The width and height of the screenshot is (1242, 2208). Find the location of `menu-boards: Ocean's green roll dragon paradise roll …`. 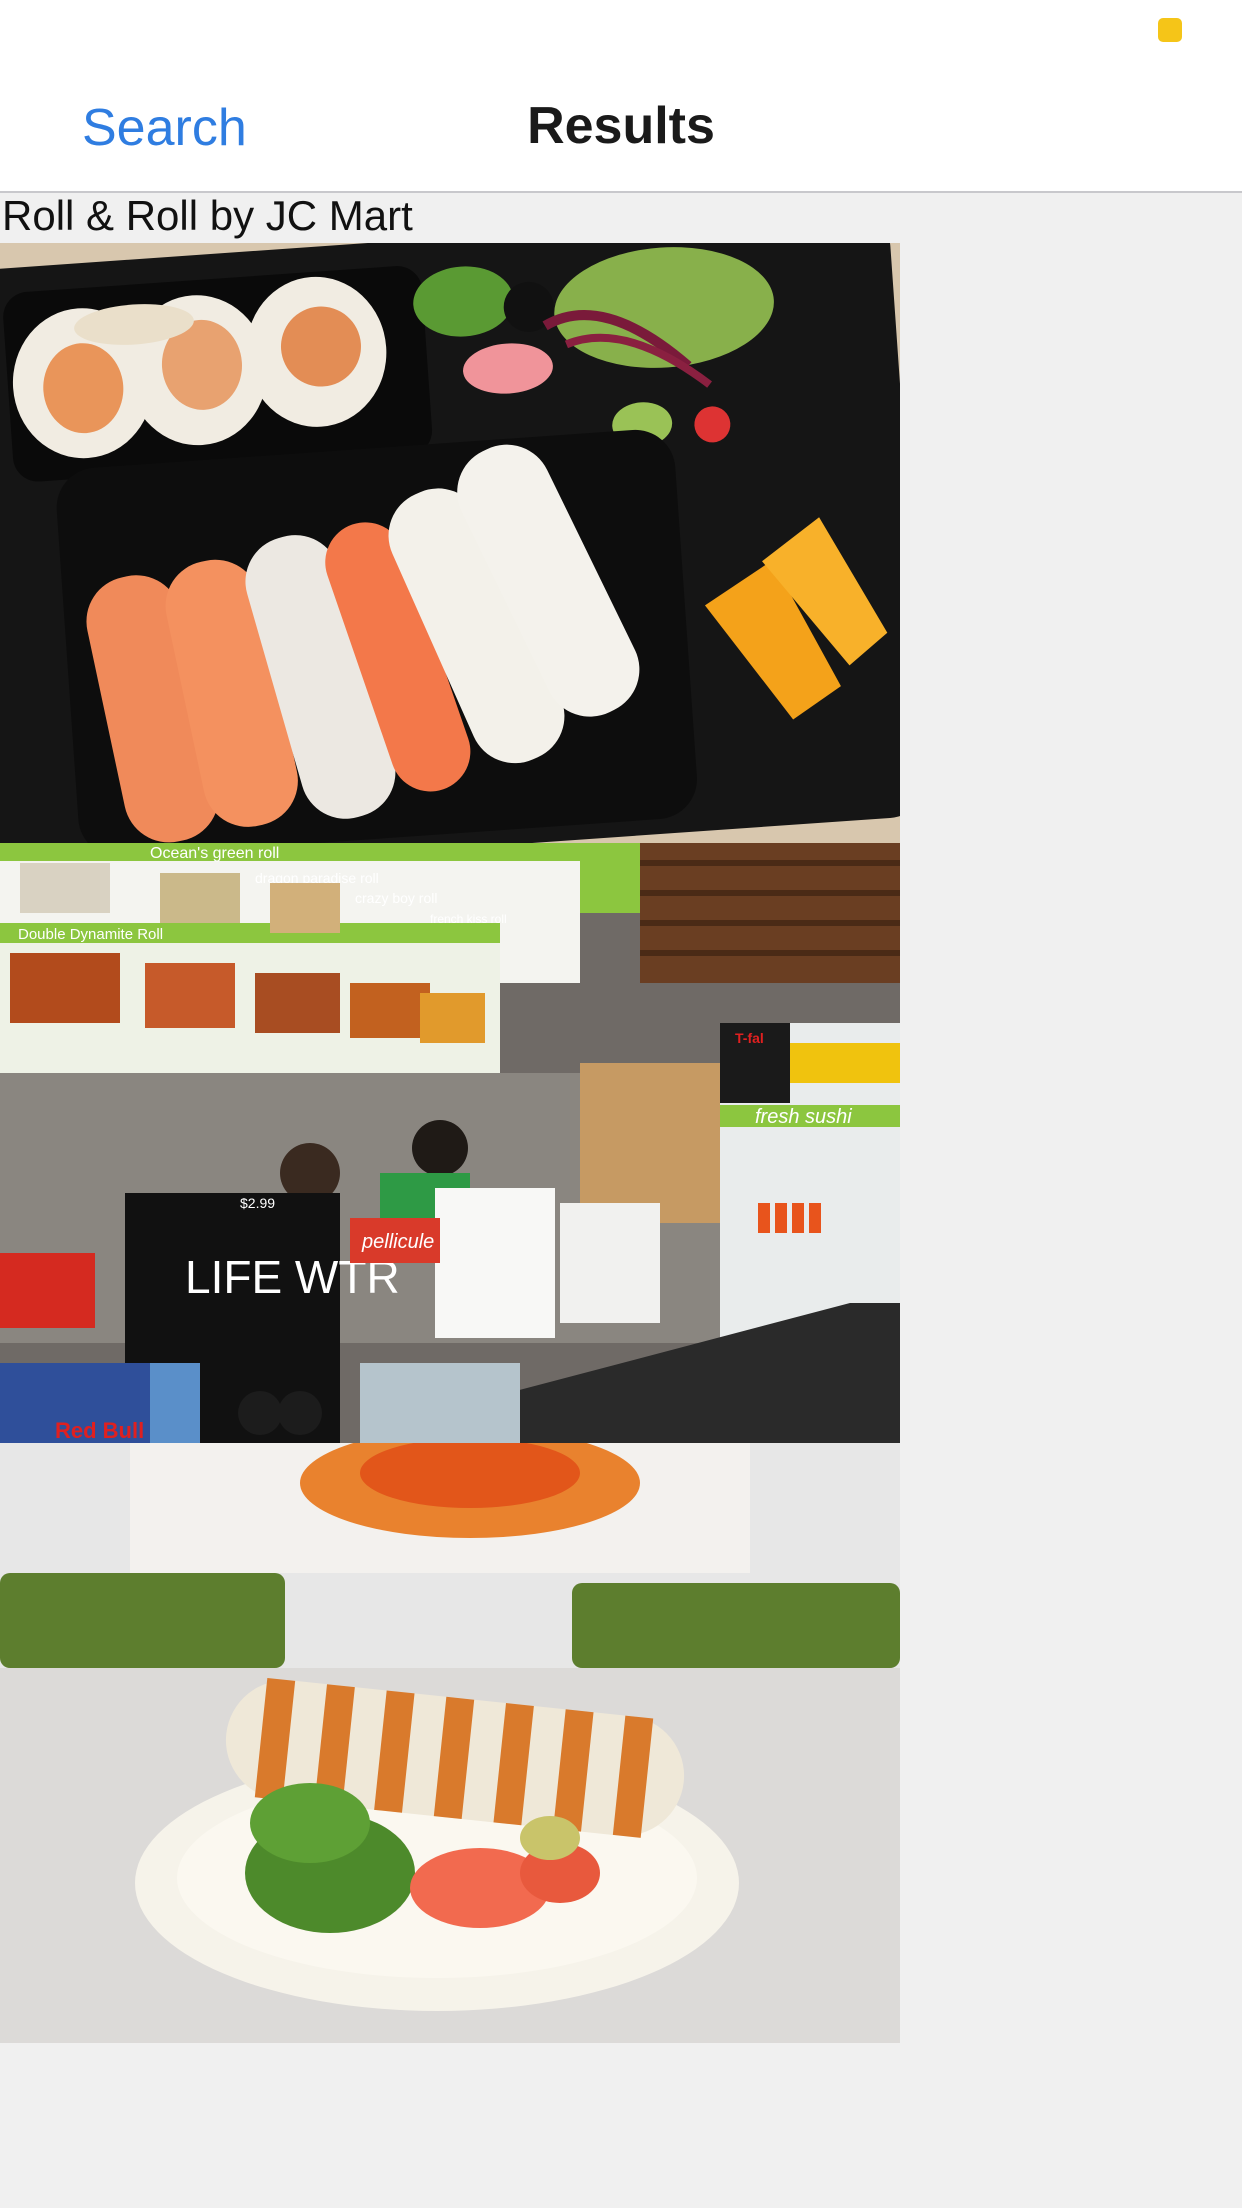

menu-boards: Ocean's green roll dragon paradise roll … is located at coordinates (290, 958).